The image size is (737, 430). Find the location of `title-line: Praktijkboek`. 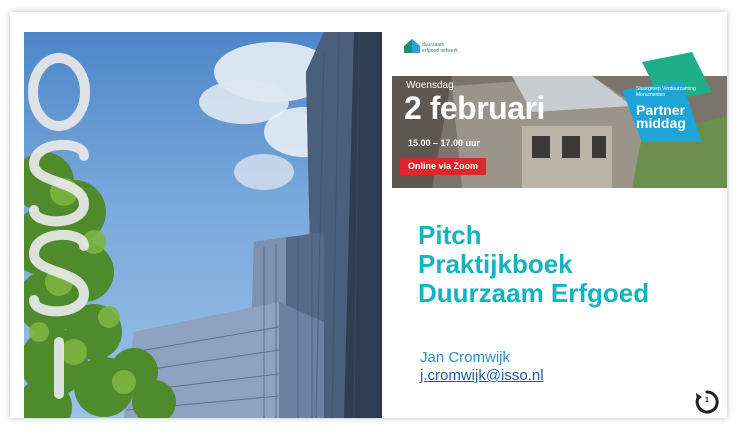

title-line: Praktijkboek is located at coordinates (495, 264).